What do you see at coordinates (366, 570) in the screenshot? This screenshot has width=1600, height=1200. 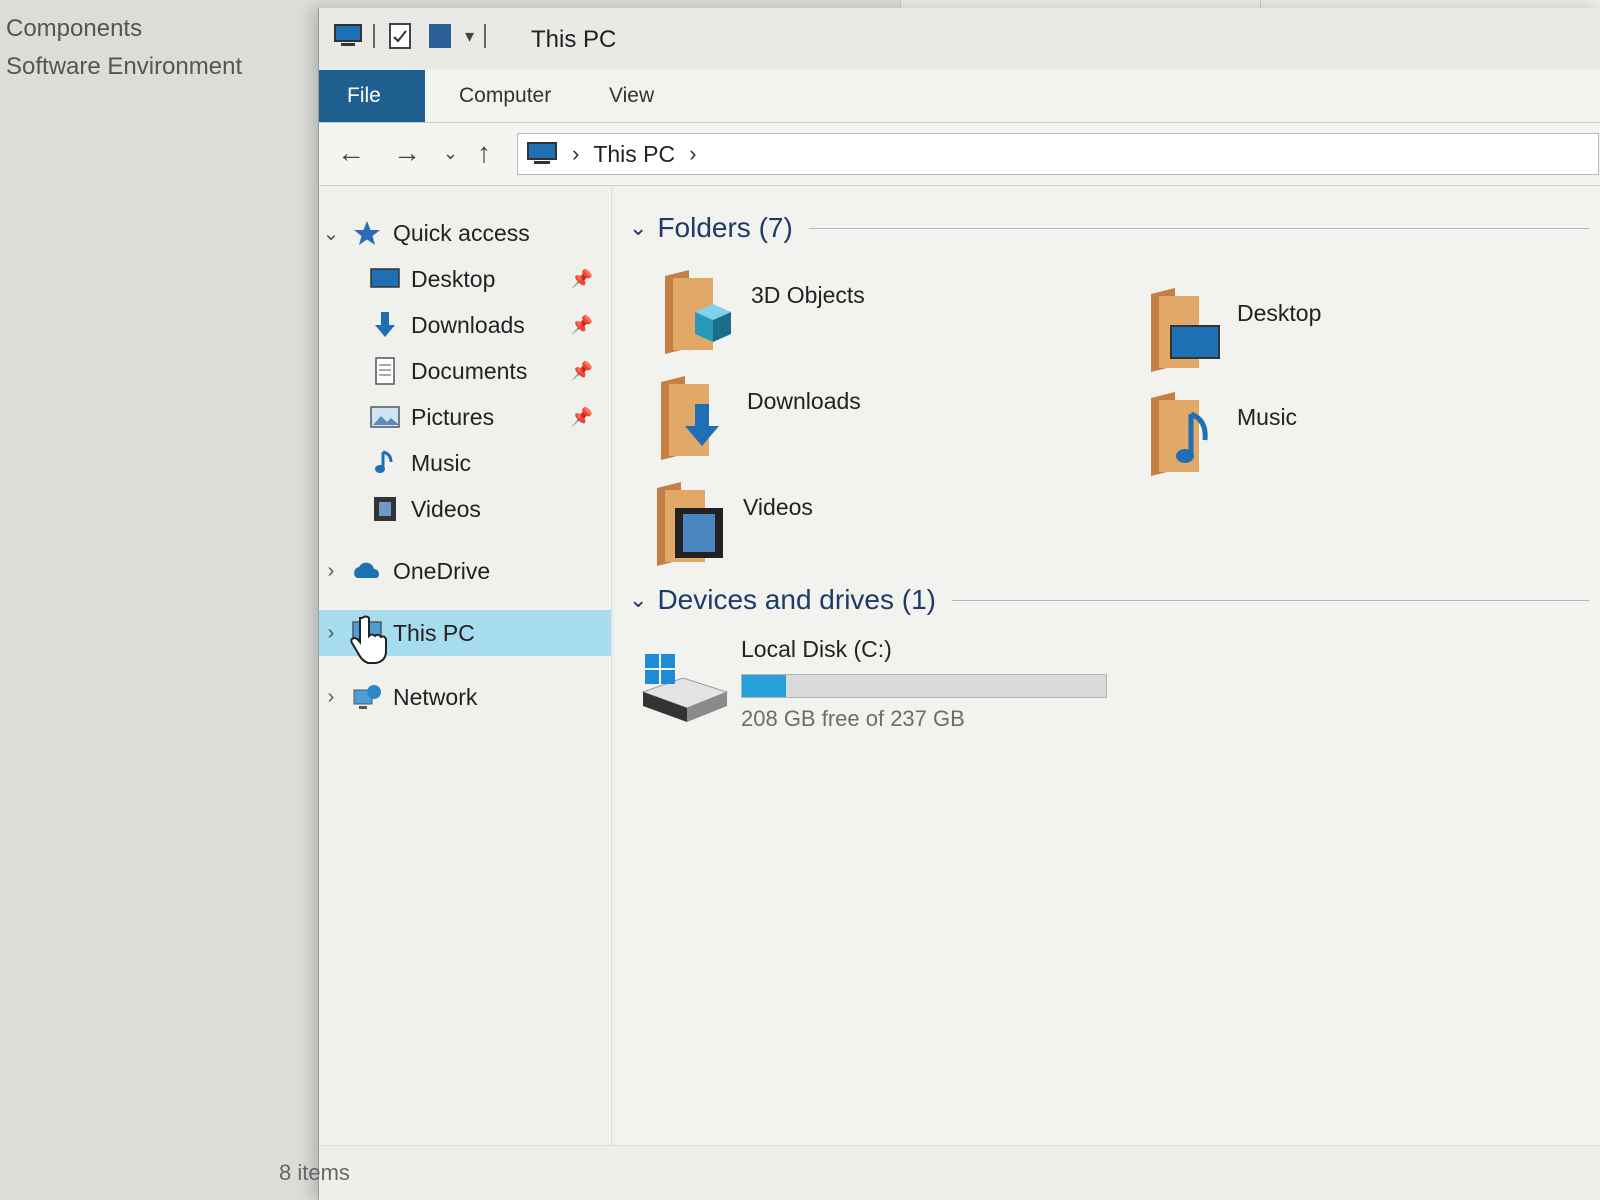 I see `cloud-icon` at bounding box center [366, 570].